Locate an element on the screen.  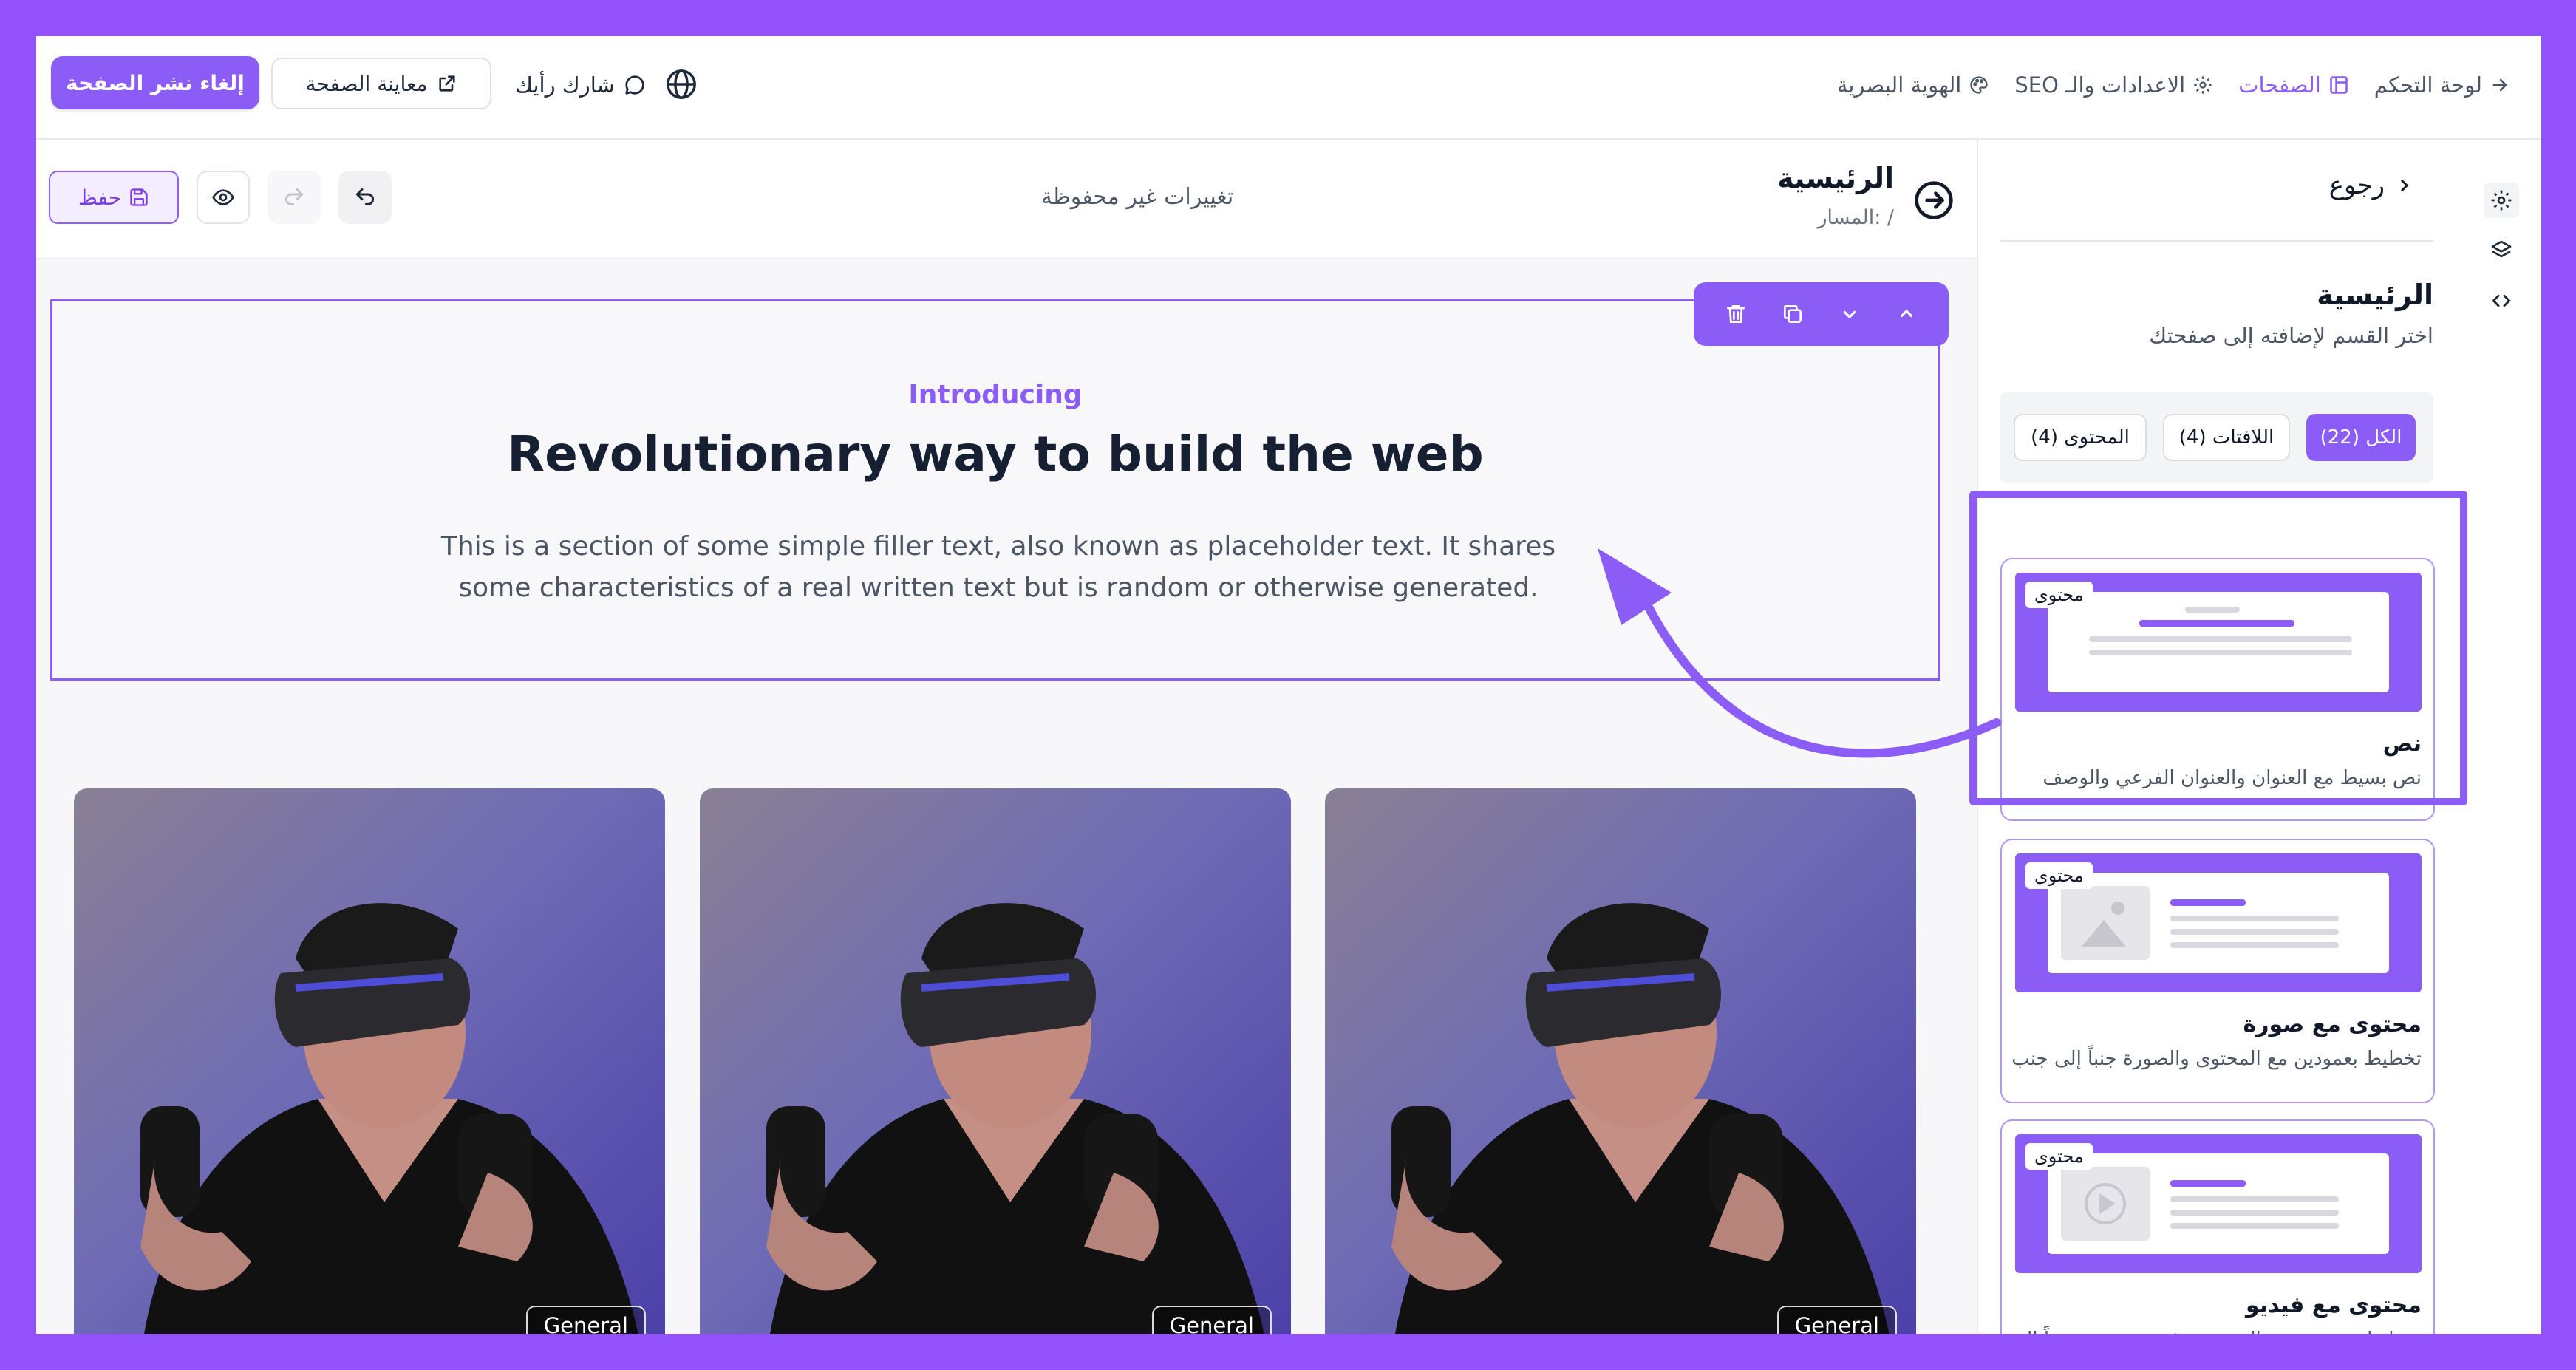
chevron-up-icon is located at coordinates (1906, 314).